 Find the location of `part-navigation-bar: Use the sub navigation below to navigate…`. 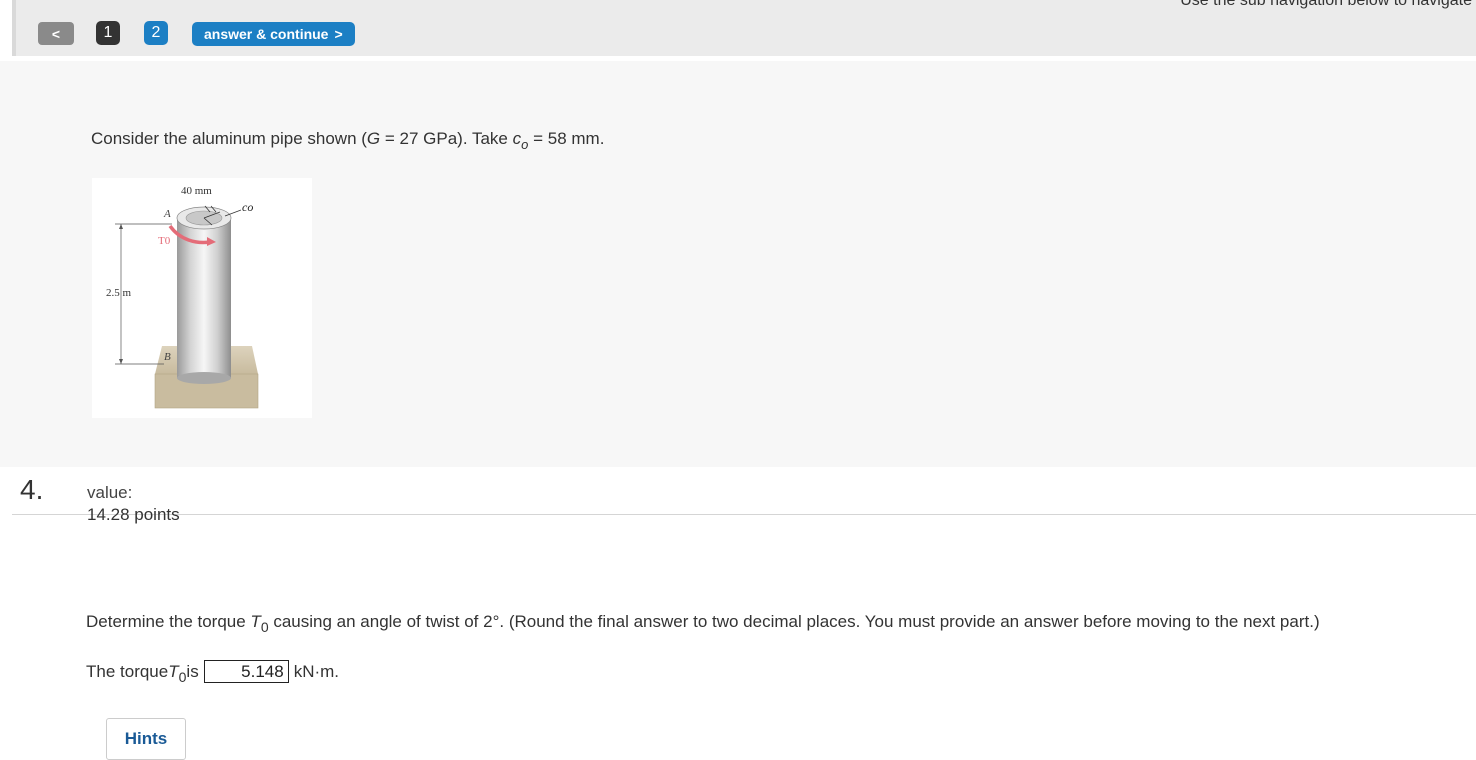

part-navigation-bar: Use the sub navigation below to navigate… is located at coordinates (744, 28).